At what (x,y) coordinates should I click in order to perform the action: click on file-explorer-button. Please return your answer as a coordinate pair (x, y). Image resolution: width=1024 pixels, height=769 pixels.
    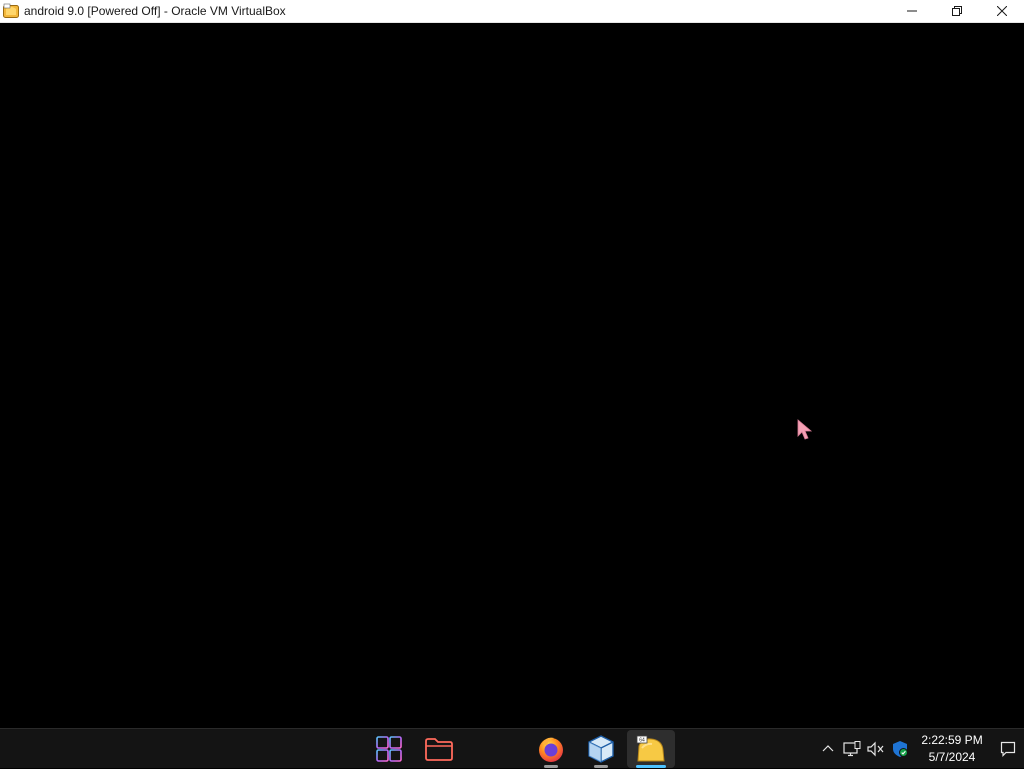
    Looking at the image, I should click on (439, 749).